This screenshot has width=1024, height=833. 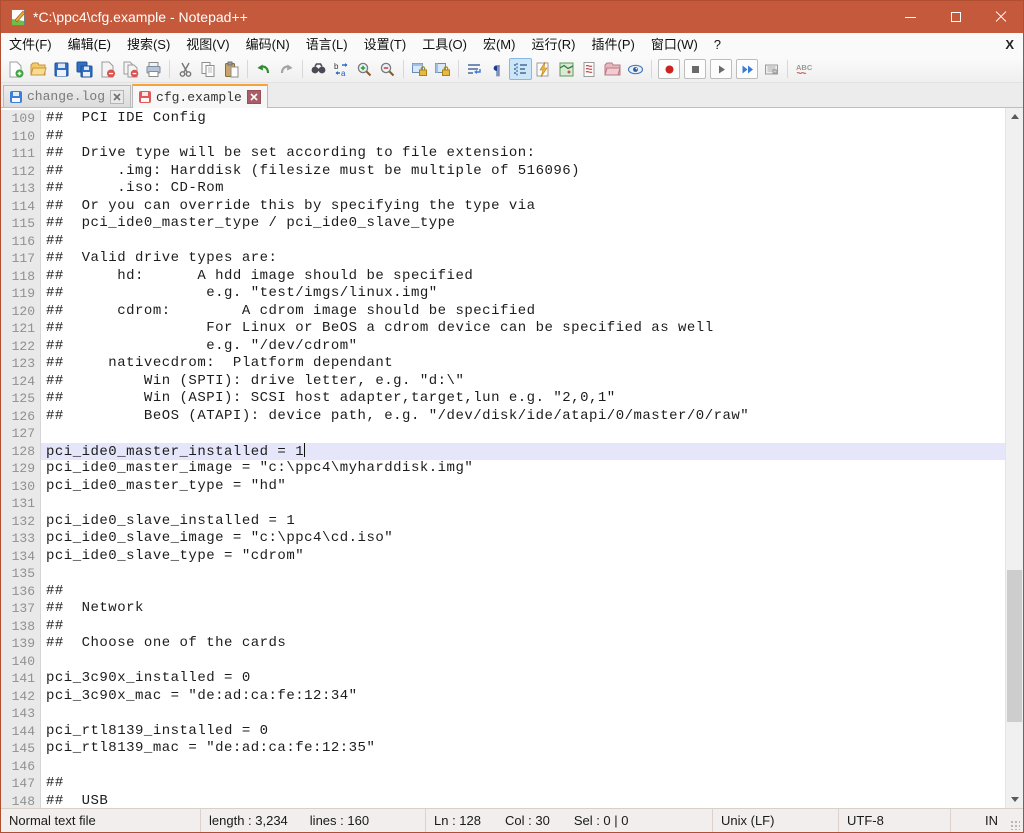 I want to click on zoom-out-button, so click(x=387, y=69).